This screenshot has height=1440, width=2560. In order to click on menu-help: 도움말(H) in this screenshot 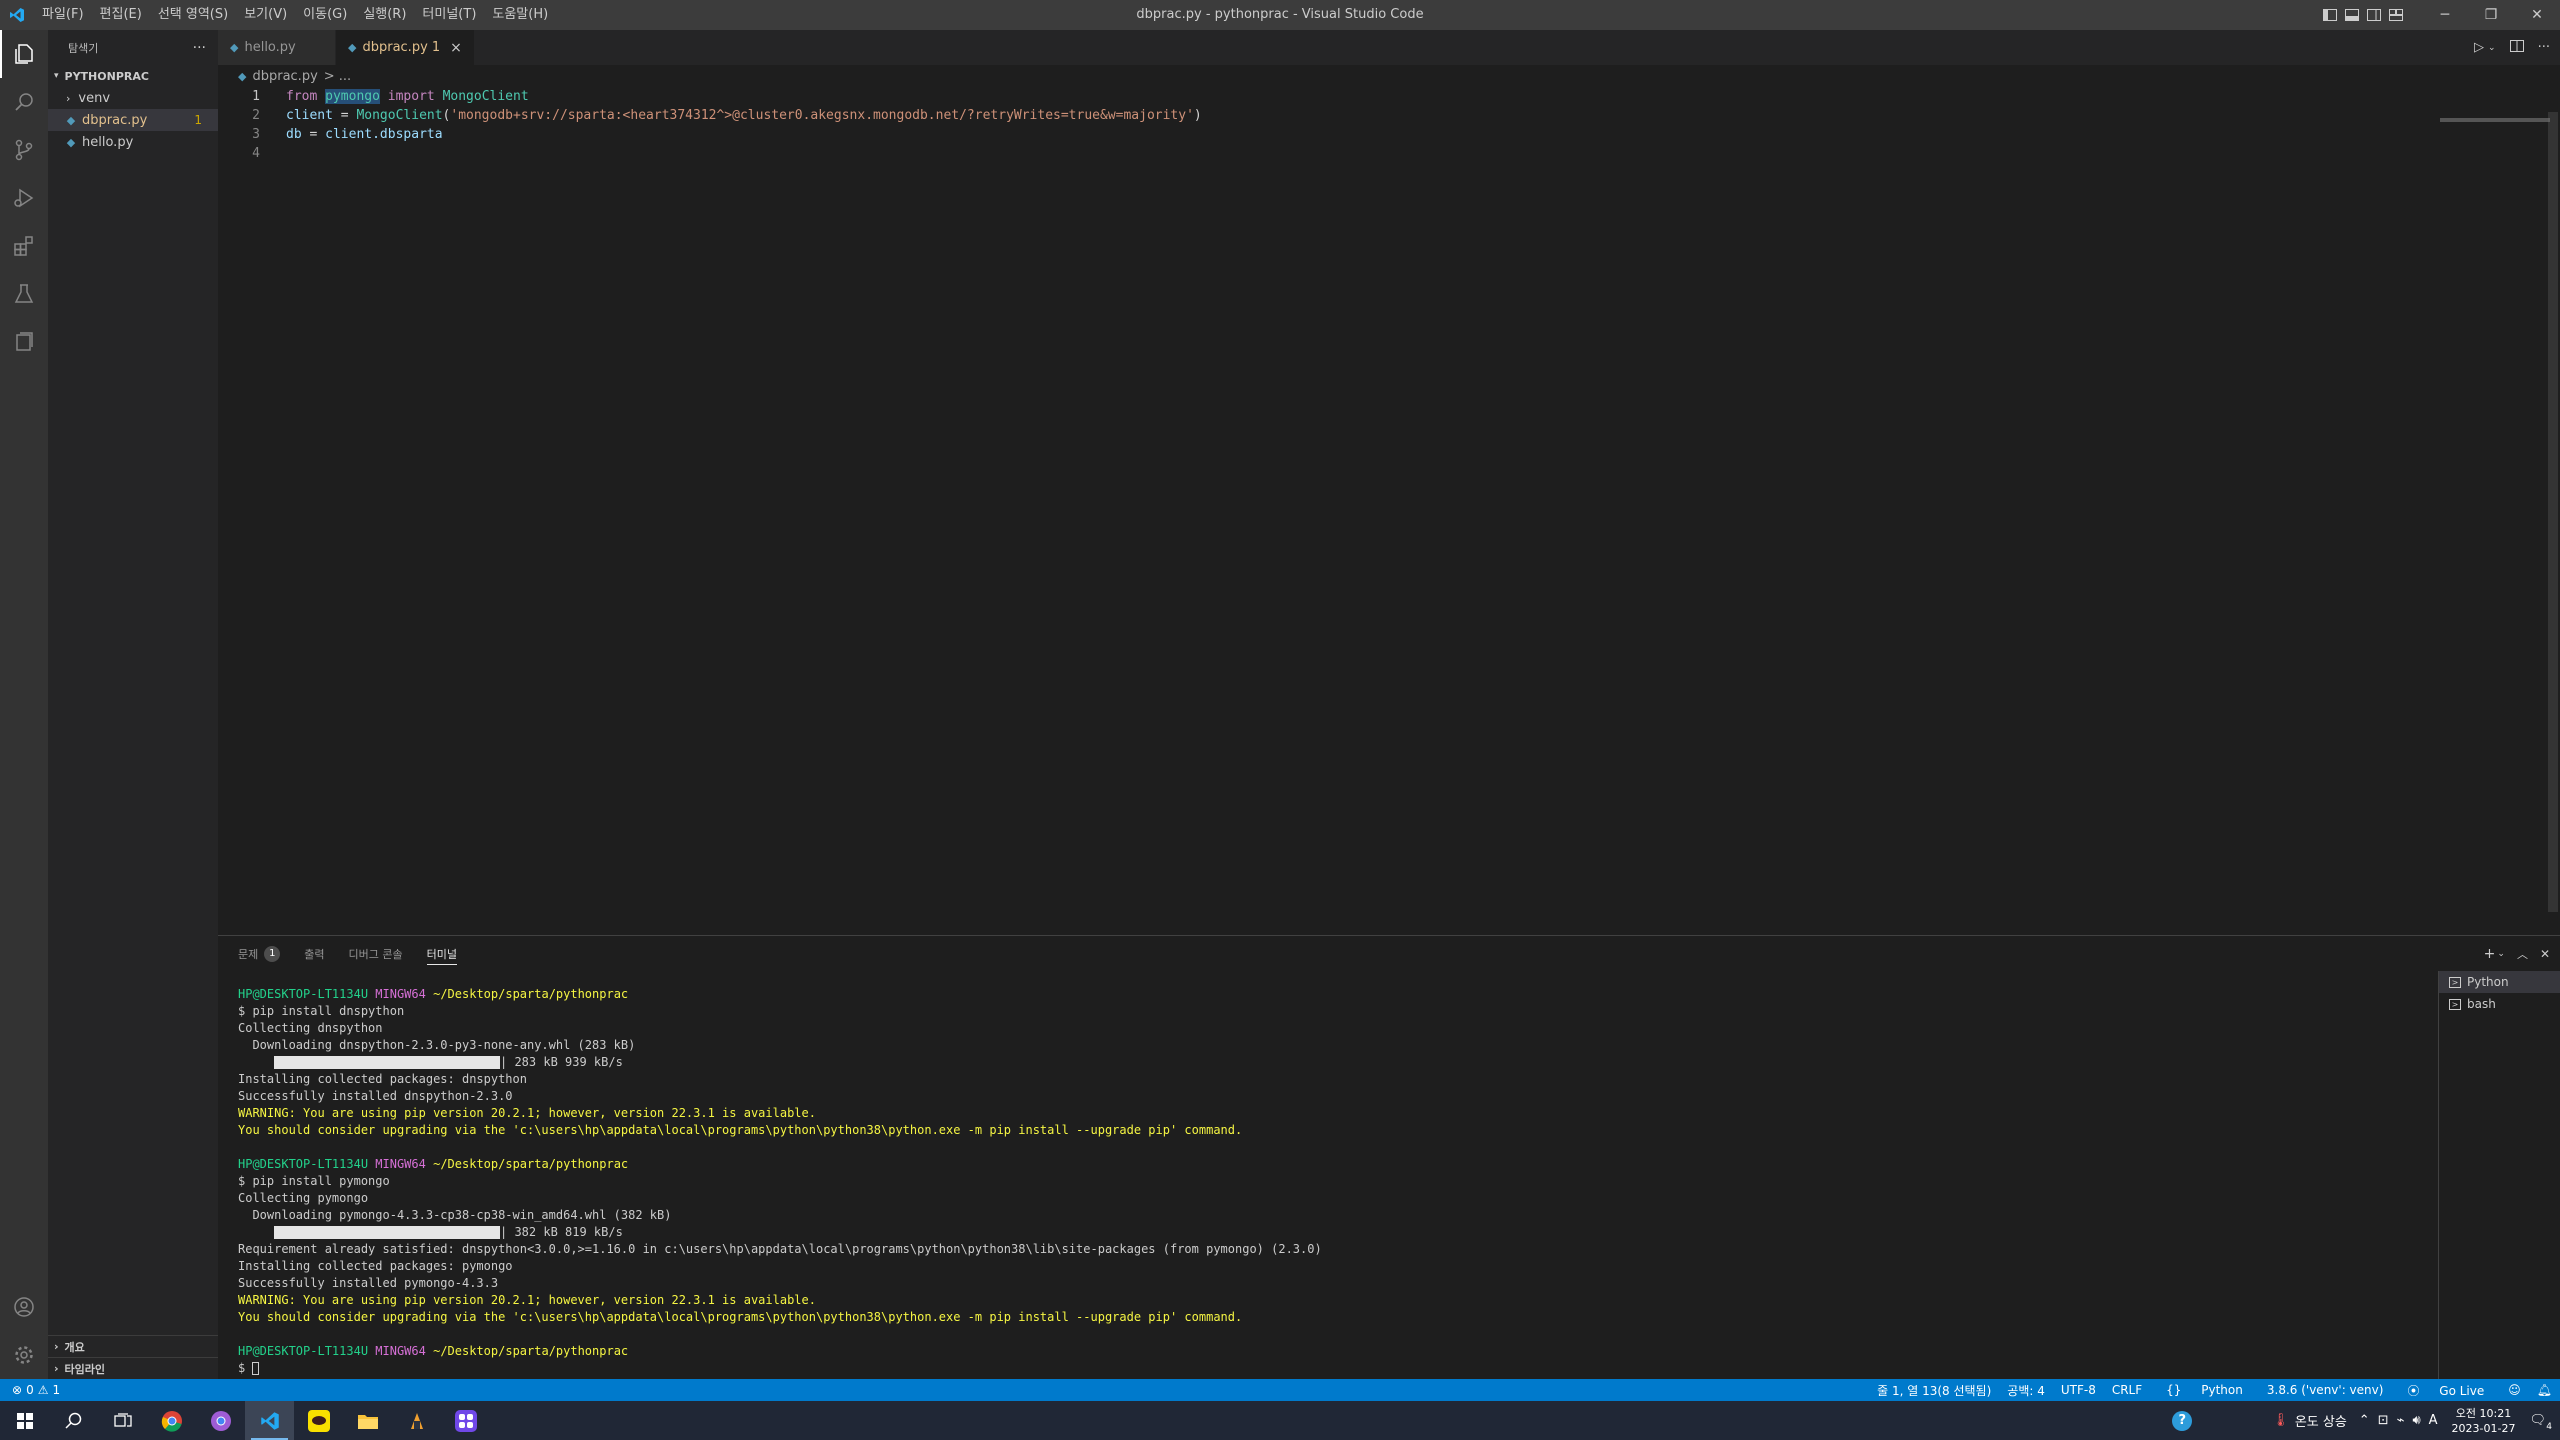, I will do `click(520, 15)`.